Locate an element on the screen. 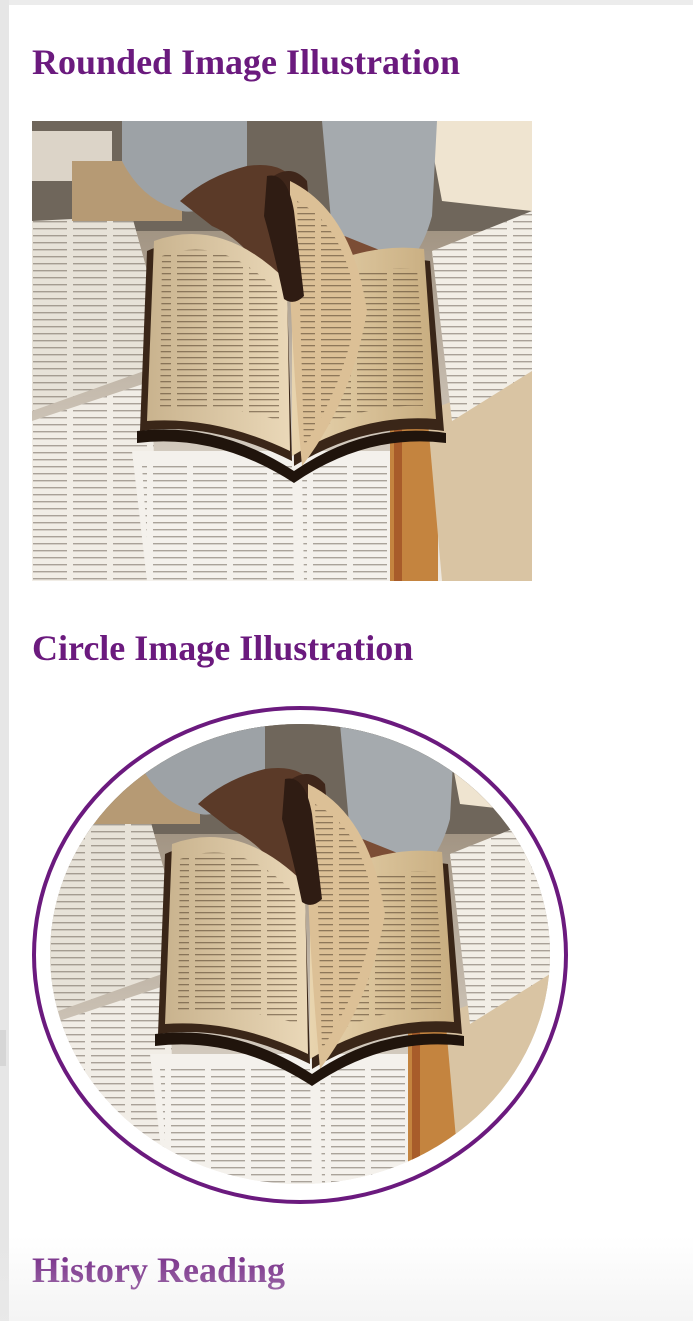 This screenshot has height=1321, width=693. left-rail-handle is located at coordinates (3, 1048).